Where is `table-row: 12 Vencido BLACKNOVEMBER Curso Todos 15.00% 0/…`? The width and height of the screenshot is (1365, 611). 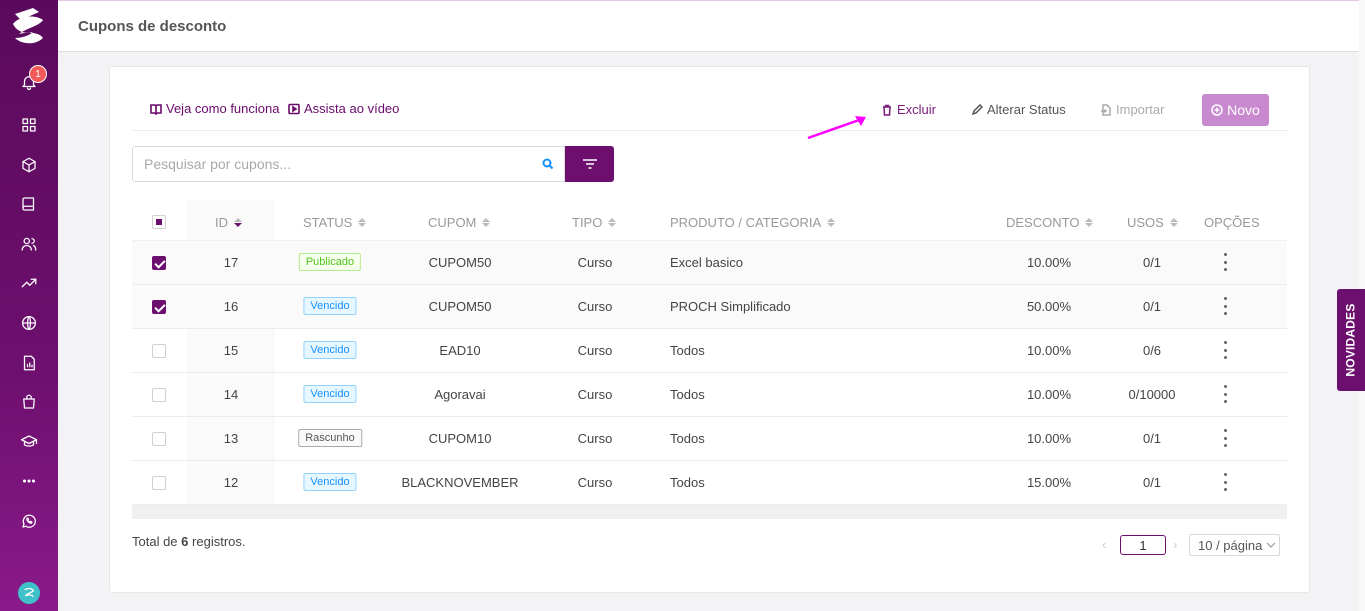 table-row: 12 Vencido BLACKNOVEMBER Curso Todos 15.00% 0/… is located at coordinates (709, 483).